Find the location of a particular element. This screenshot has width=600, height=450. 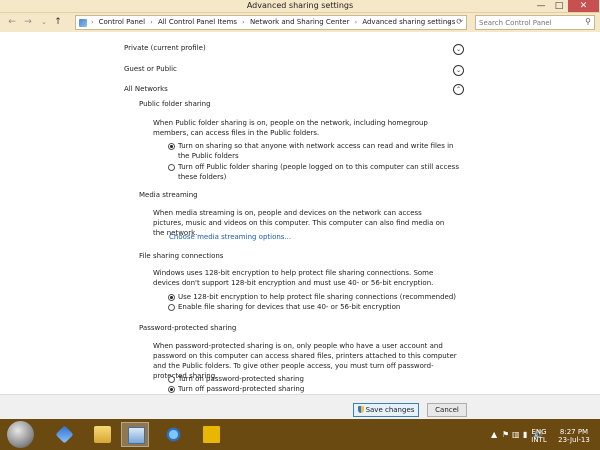

title-bar: Advanced sharing settings — □ ✕ is located at coordinates (300, 6).